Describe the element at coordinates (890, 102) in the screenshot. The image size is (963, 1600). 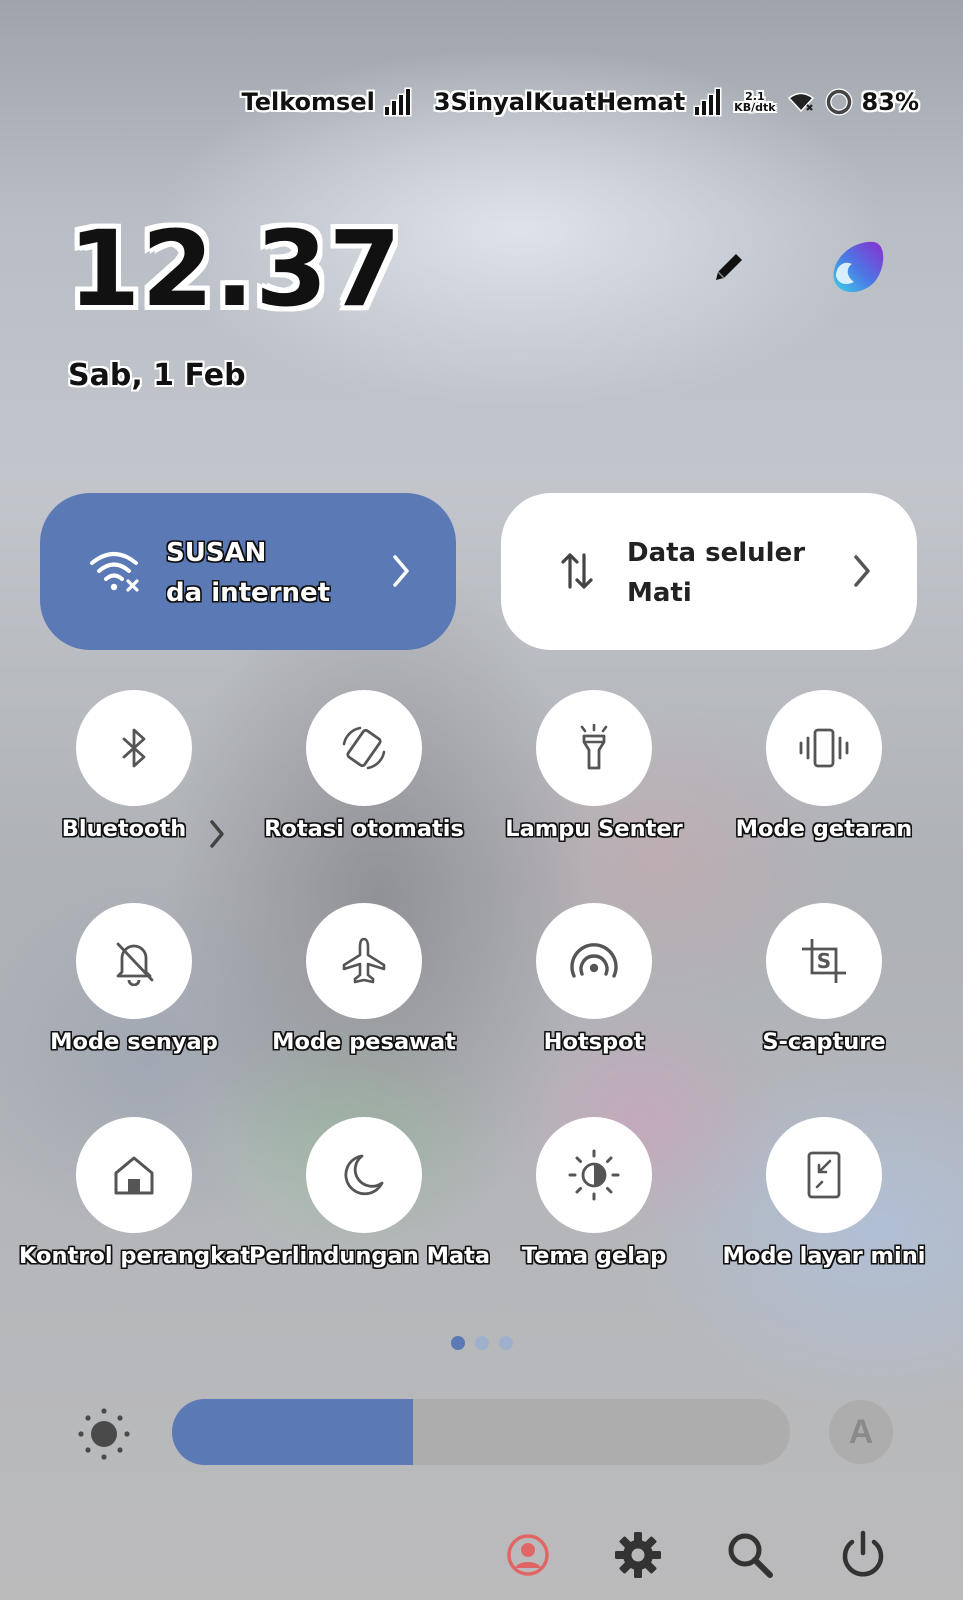
I see `battery-percent: 83%` at that location.